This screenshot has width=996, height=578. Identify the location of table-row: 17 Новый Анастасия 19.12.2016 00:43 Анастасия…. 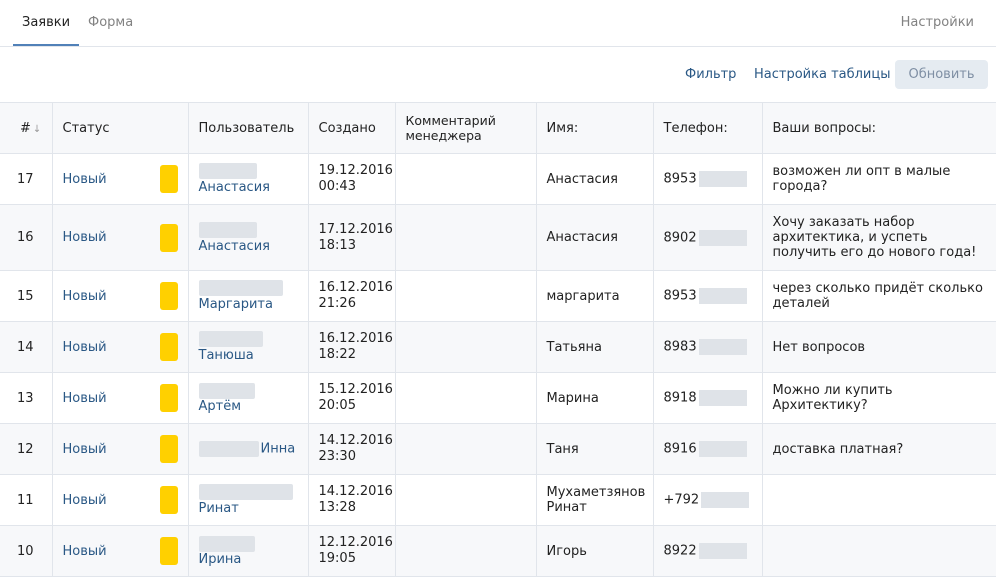
(498, 179).